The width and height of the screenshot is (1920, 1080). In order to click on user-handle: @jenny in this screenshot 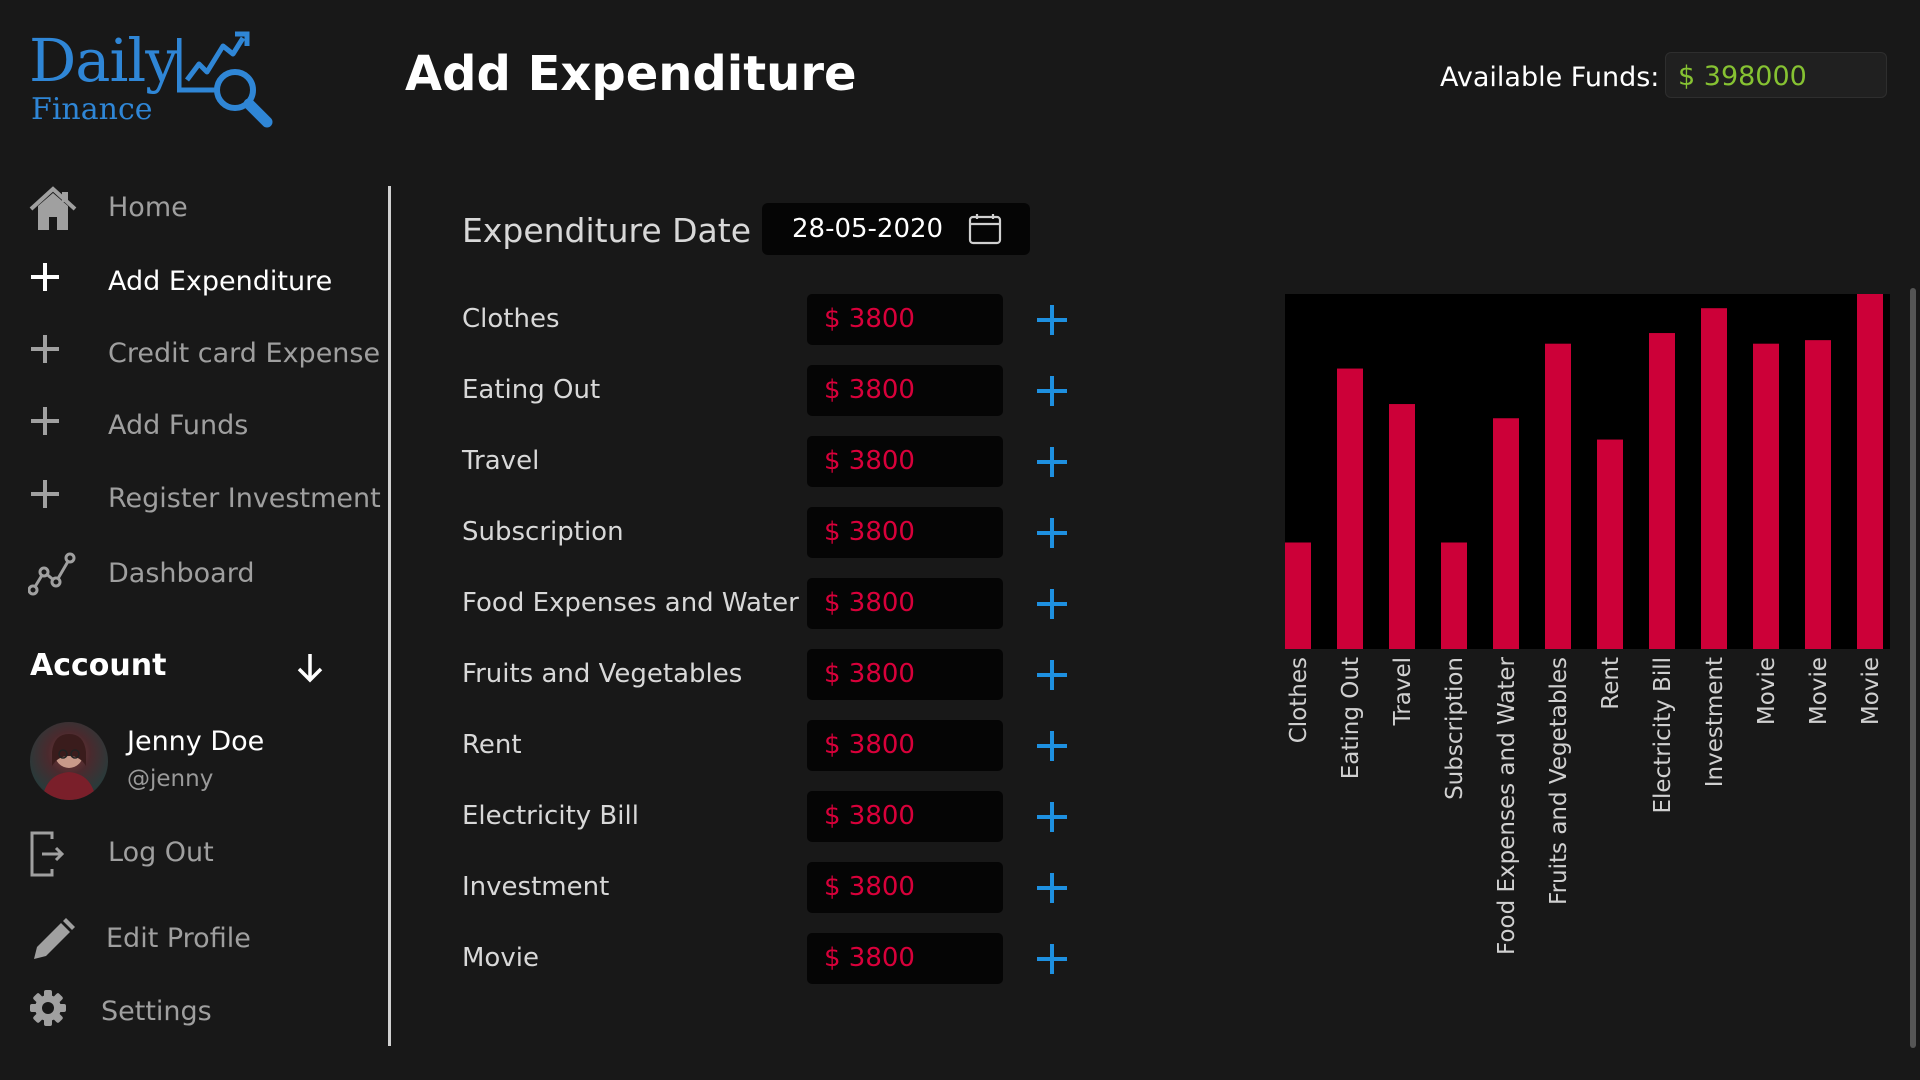, I will do `click(170, 779)`.